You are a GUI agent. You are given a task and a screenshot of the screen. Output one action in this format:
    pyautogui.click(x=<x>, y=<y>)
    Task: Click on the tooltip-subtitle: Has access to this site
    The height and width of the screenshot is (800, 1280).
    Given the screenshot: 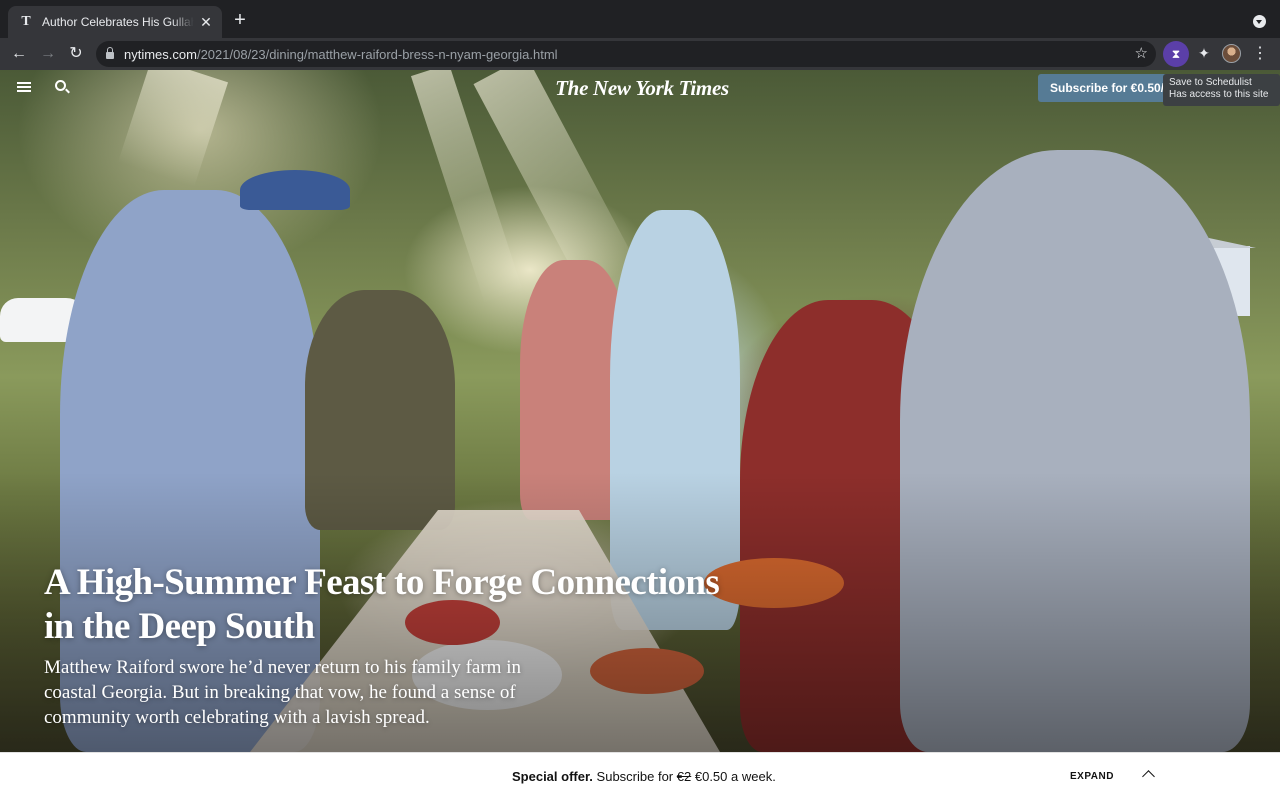 What is the action you would take?
    pyautogui.click(x=1219, y=94)
    